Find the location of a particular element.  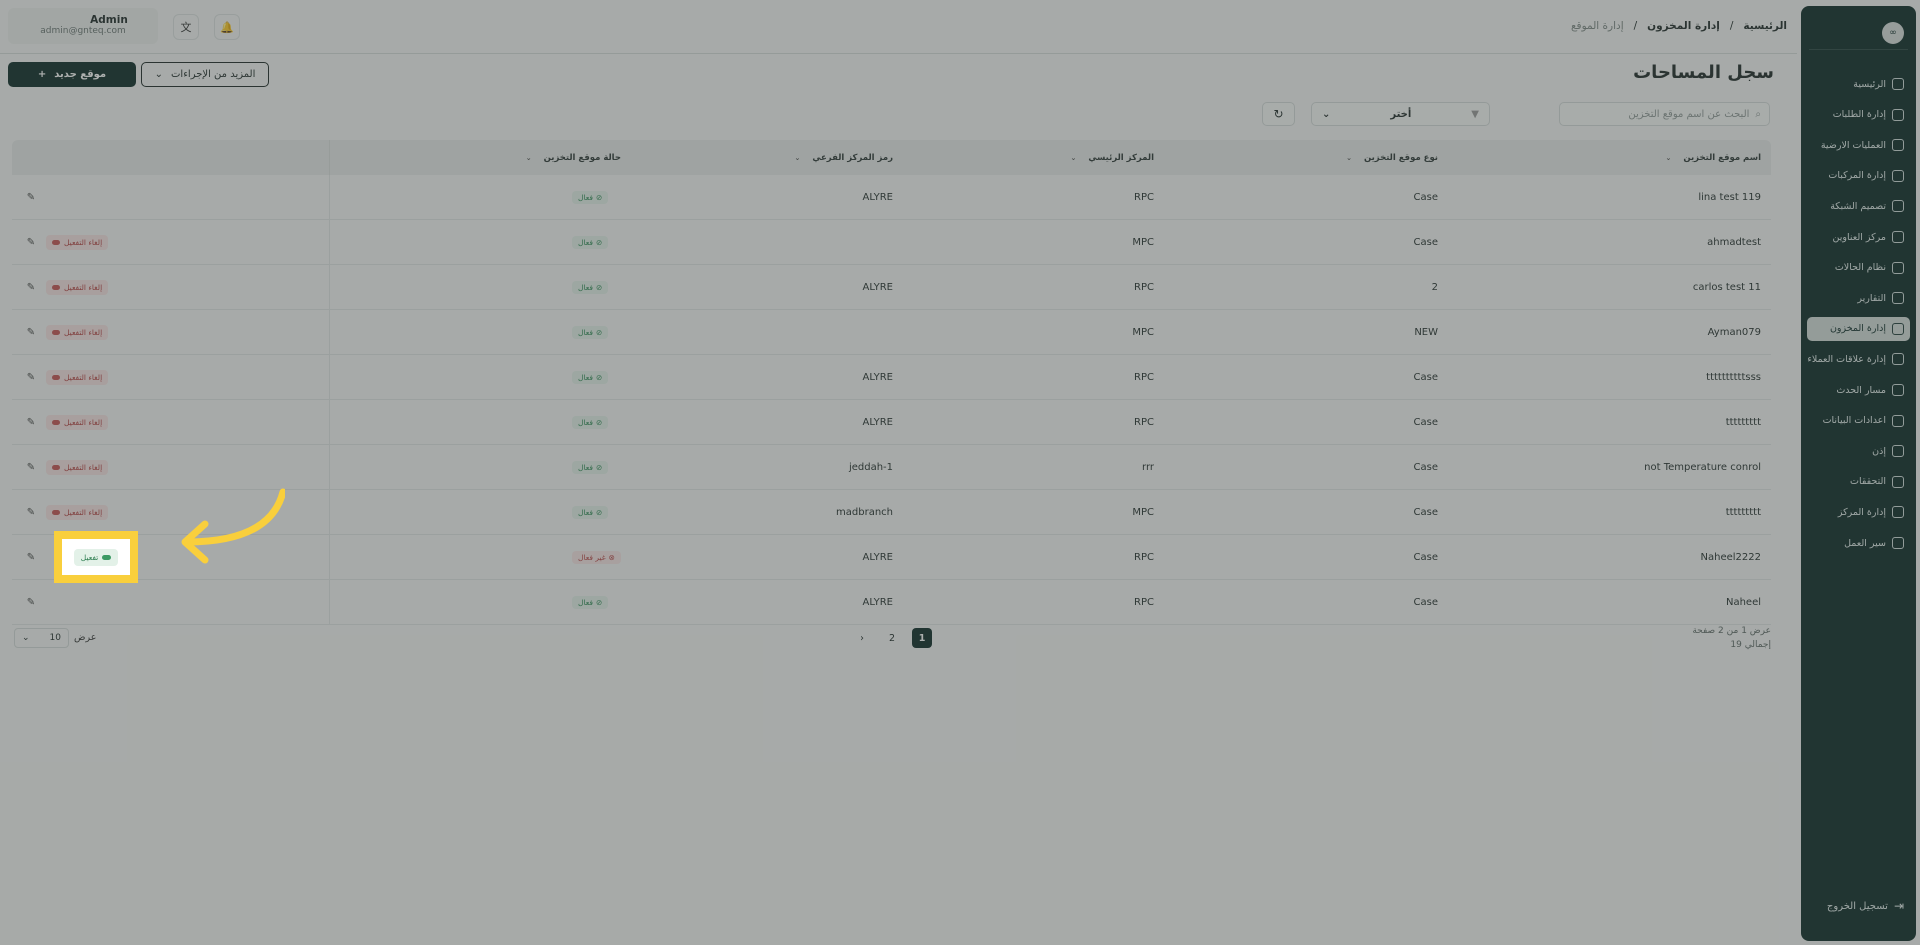

cell-type: Case is located at coordinates (1425, 467).